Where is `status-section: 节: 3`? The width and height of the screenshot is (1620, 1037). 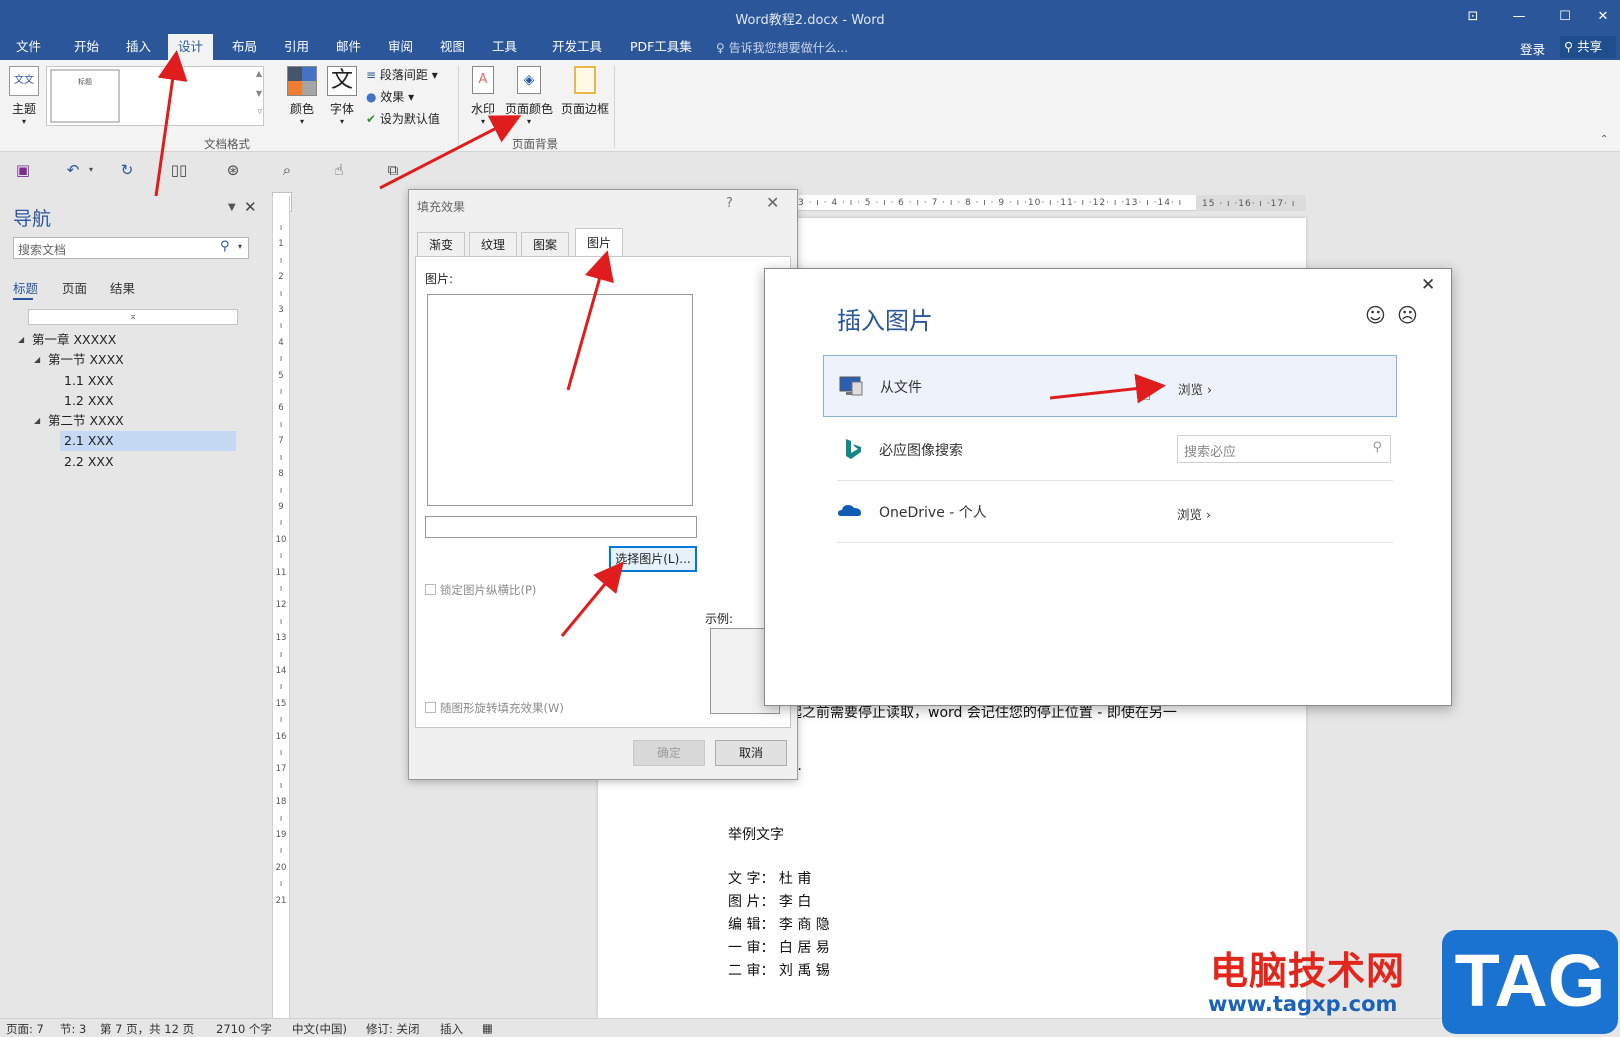 status-section: 节: 3 is located at coordinates (73, 1029).